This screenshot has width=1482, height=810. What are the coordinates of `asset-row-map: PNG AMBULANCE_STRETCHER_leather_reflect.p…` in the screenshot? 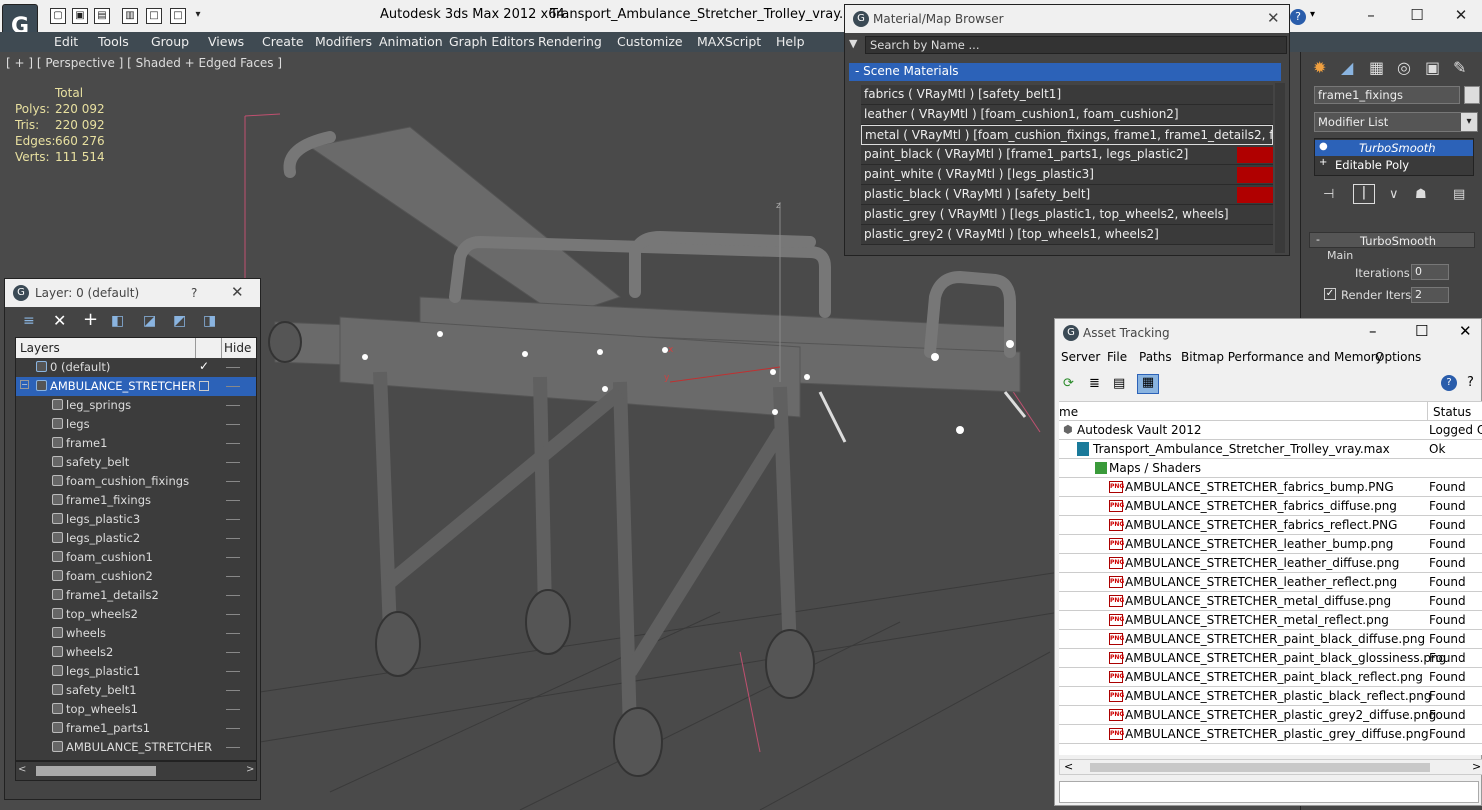 It's located at (1270, 582).